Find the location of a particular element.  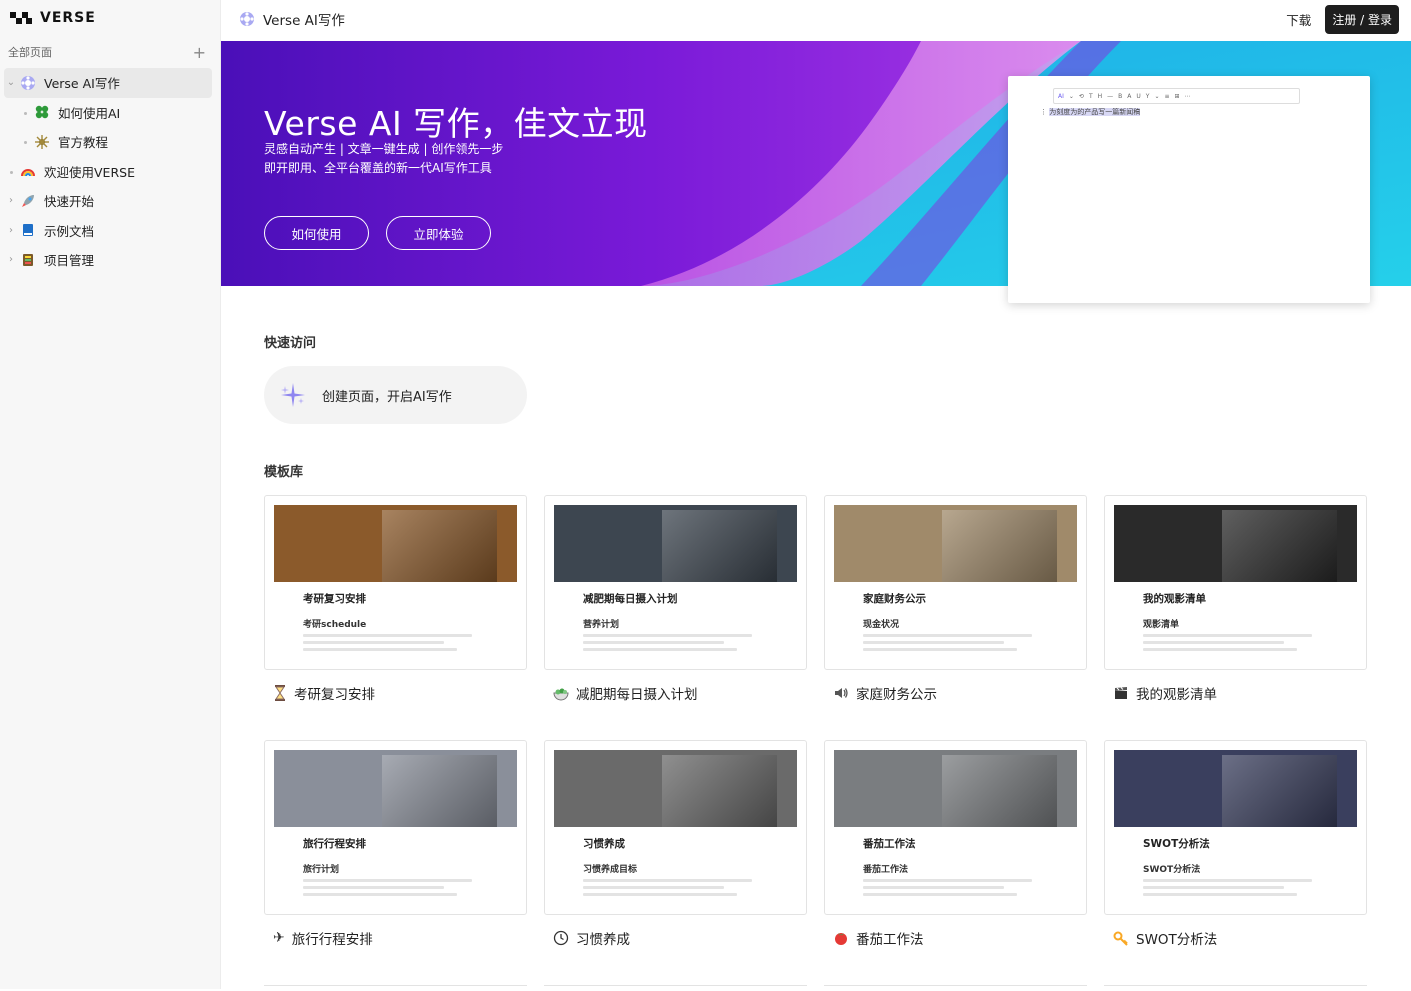

download-link: 下载 is located at coordinates (1298, 19).